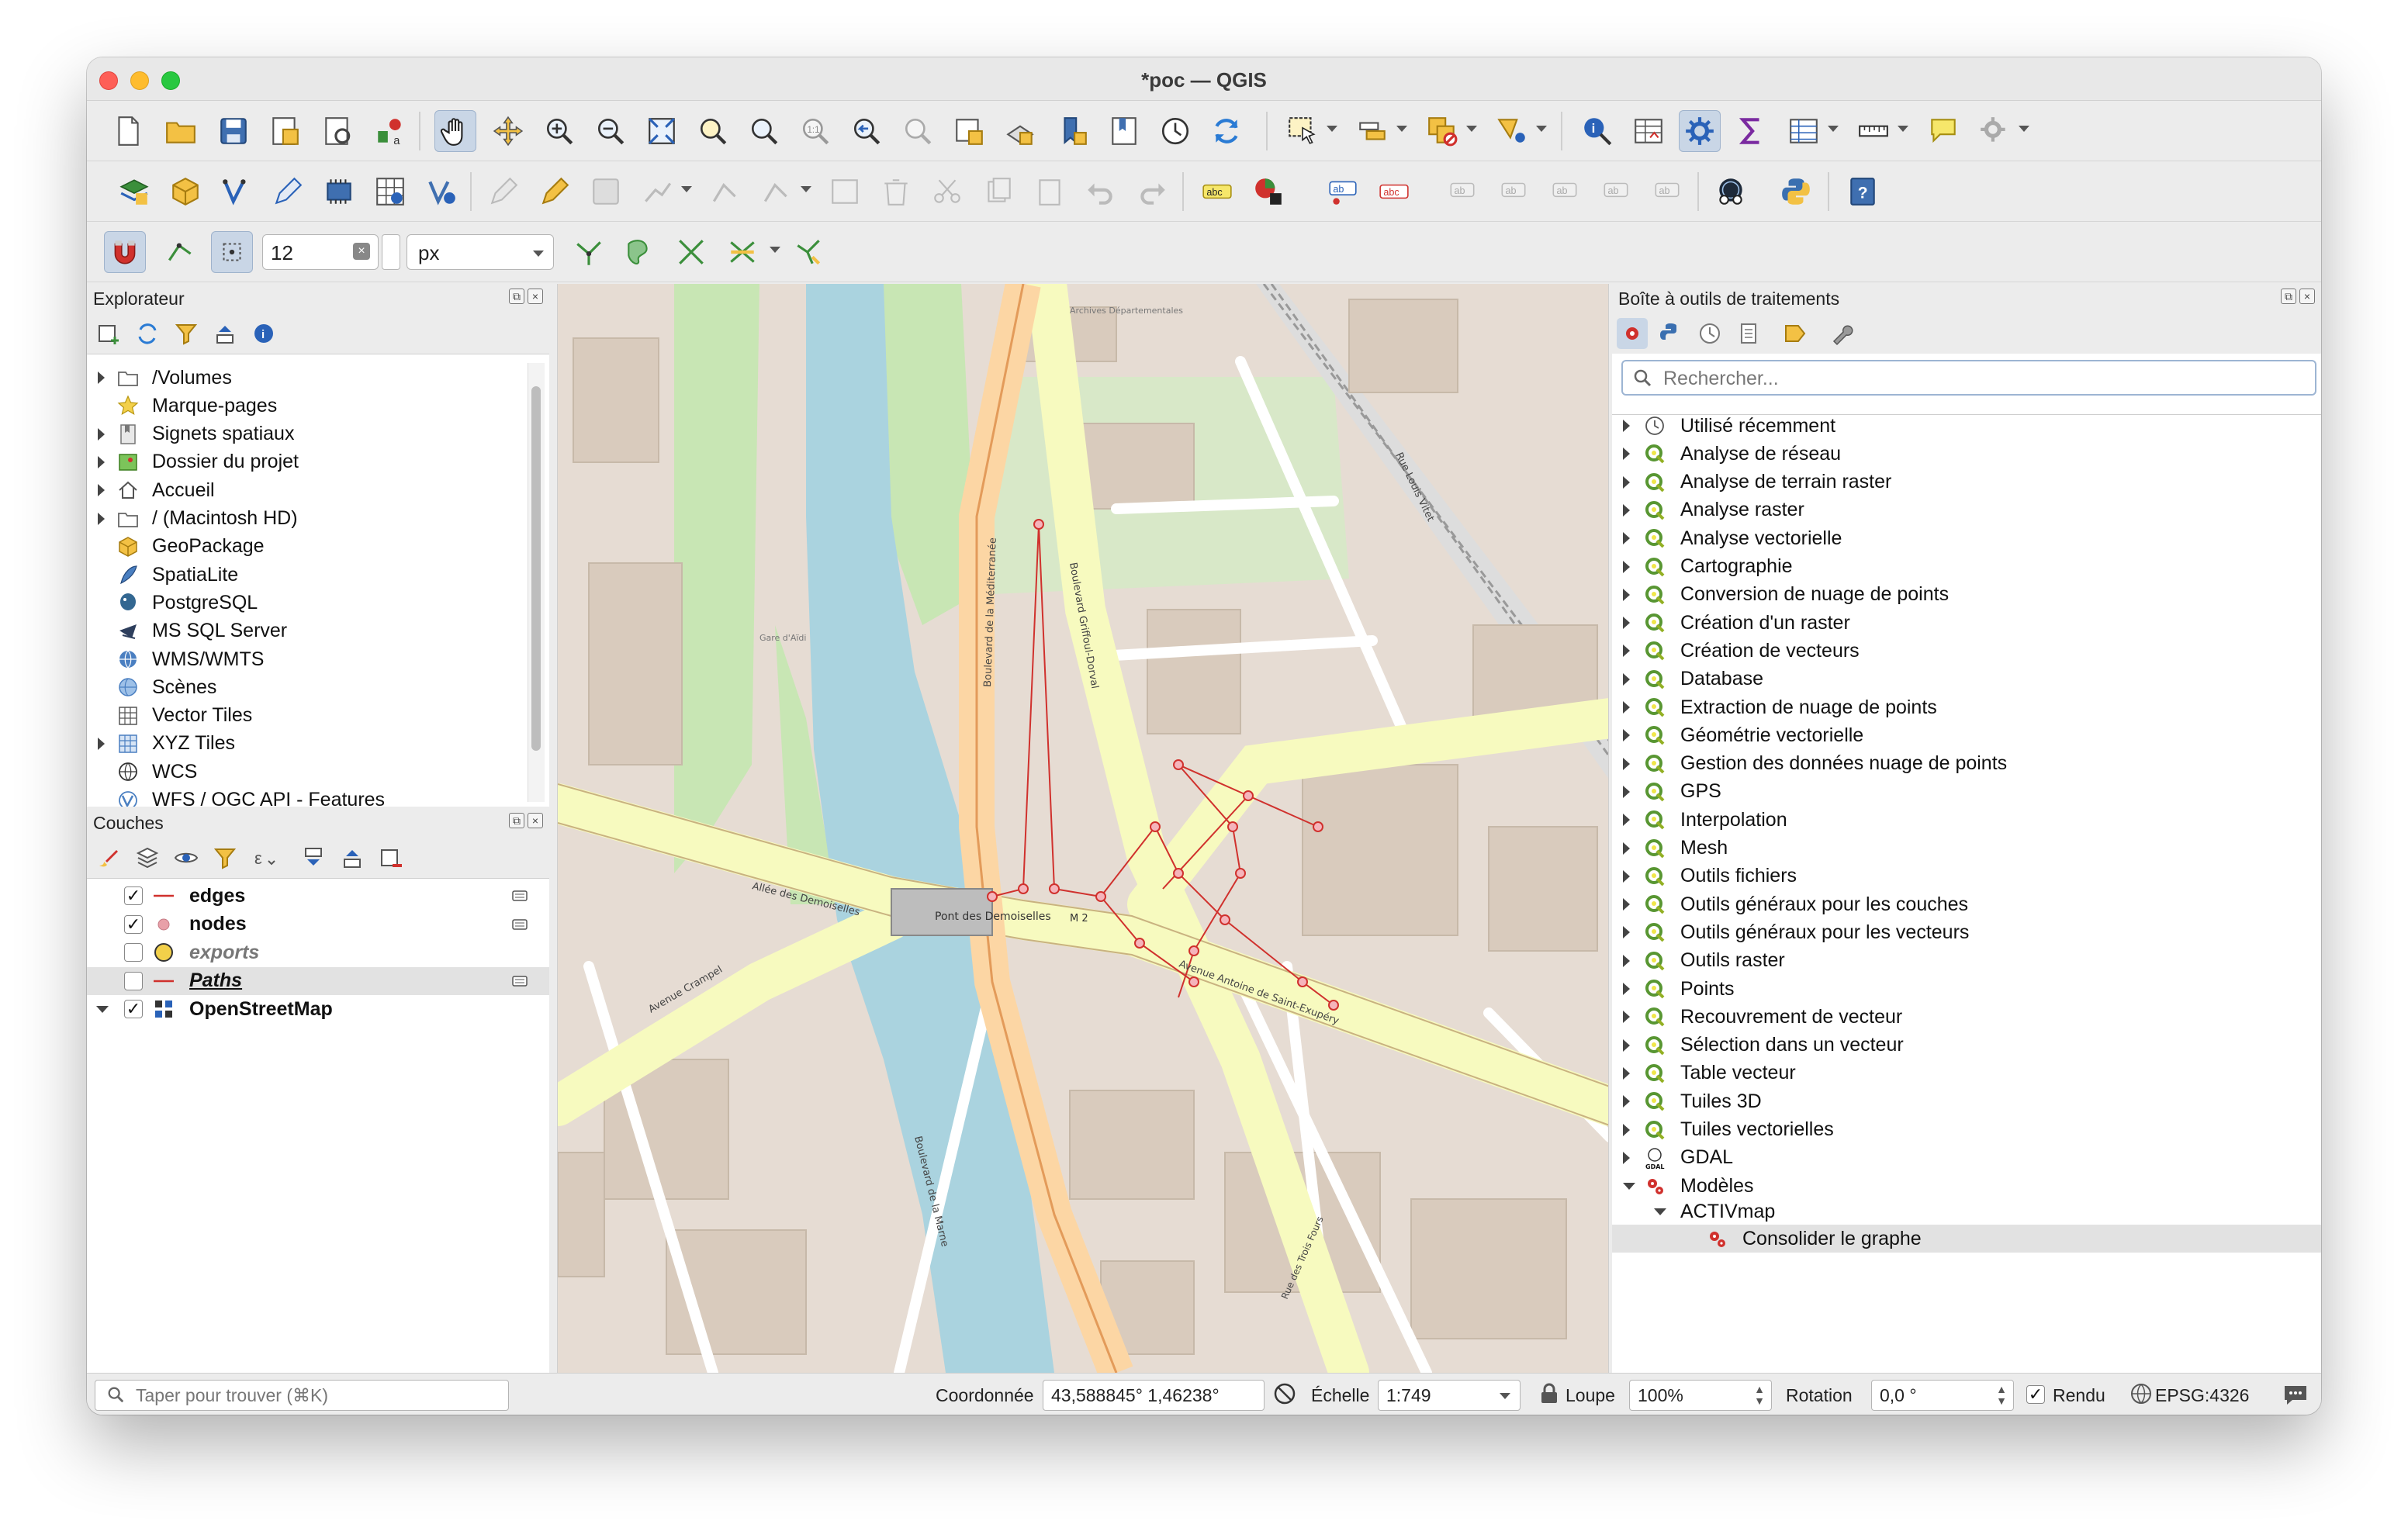  Describe the element at coordinates (1751, 131) in the screenshot. I see `statistics-button` at that location.